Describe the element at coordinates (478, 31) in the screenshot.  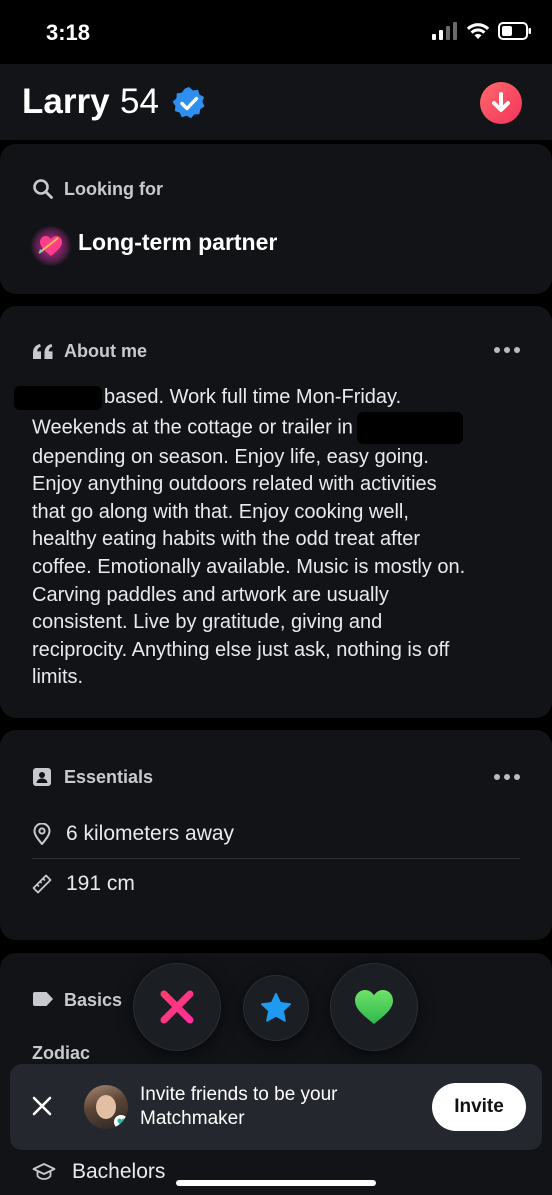
I see `wifi-icon` at that location.